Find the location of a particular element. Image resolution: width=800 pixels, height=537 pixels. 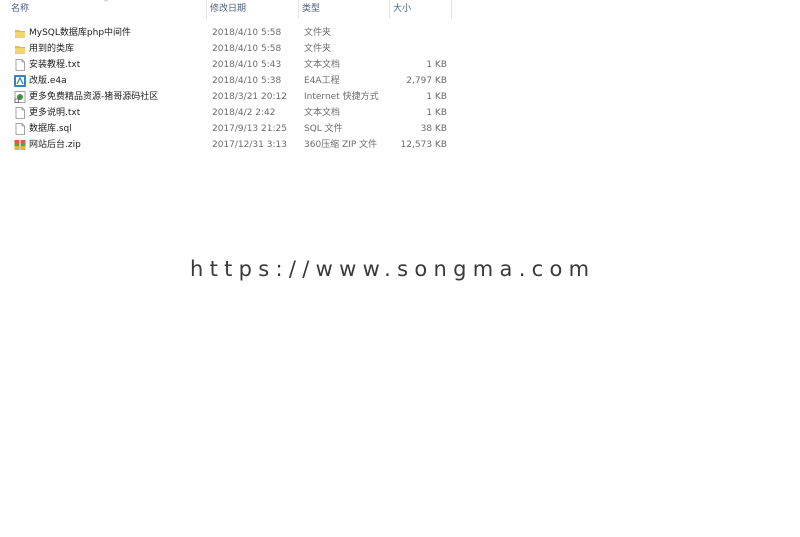

file-row: 用到的类库 2018/4/10 5:58 文件夹 is located at coordinates (230, 49).